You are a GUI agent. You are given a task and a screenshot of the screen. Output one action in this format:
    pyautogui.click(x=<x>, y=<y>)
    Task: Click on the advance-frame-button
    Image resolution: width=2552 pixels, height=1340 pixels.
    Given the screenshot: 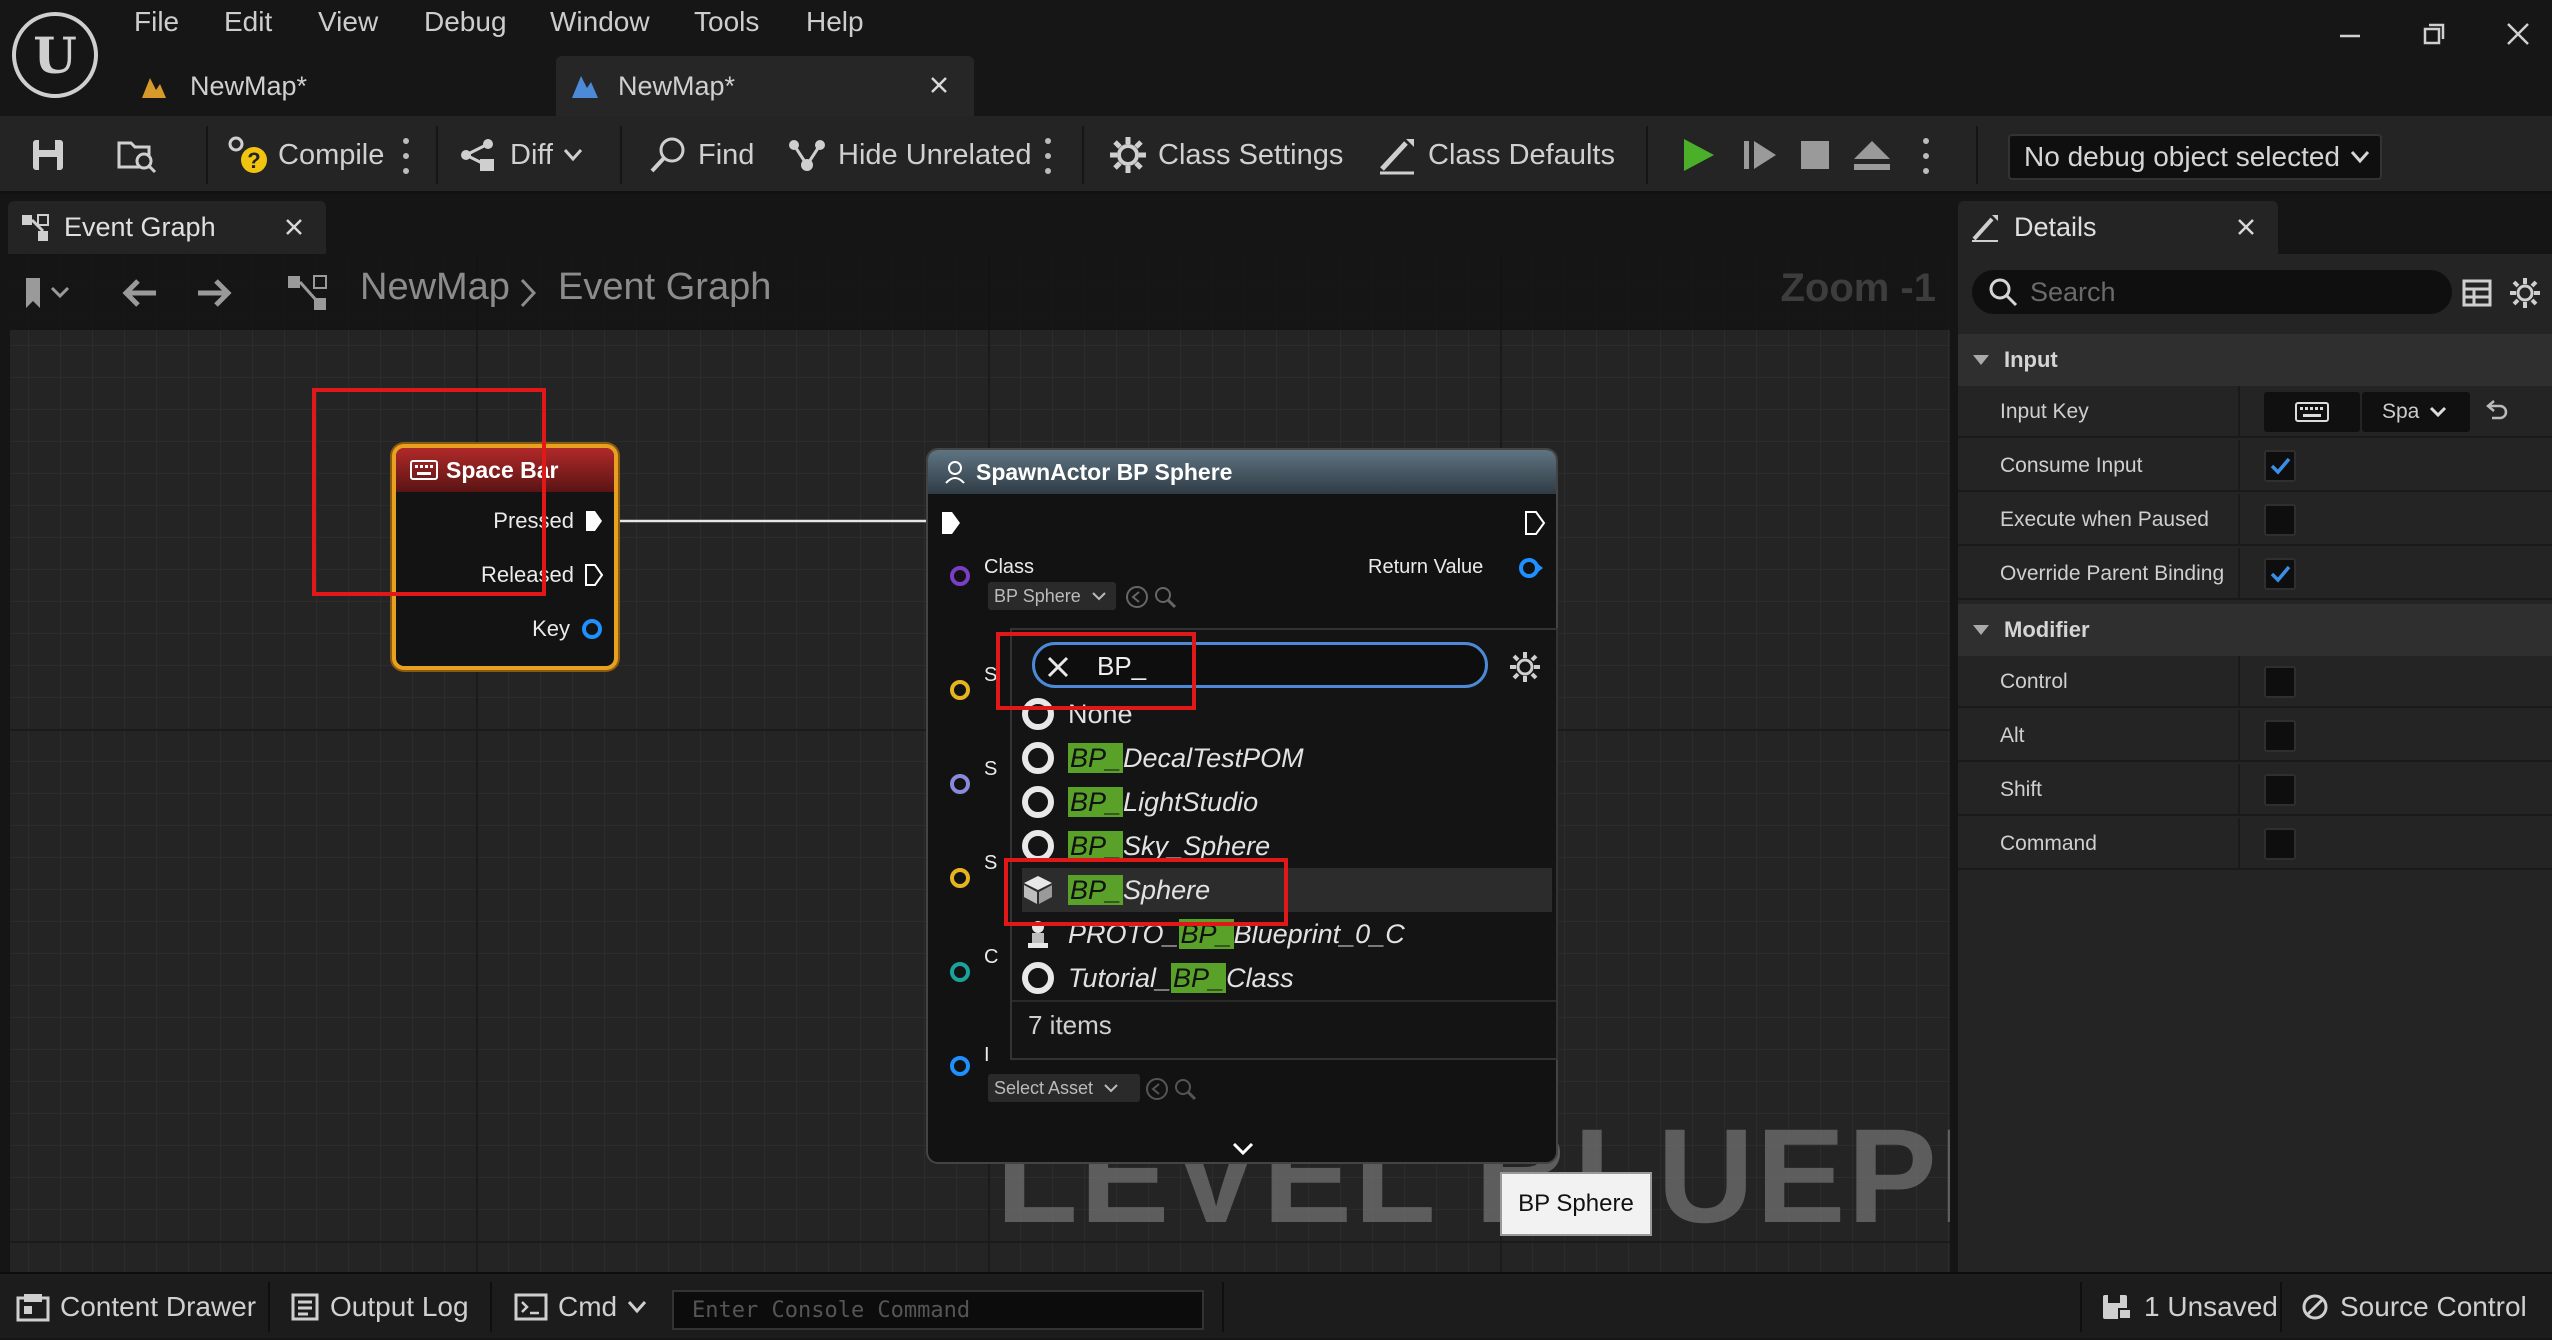 What is the action you would take?
    pyautogui.click(x=1760, y=155)
    